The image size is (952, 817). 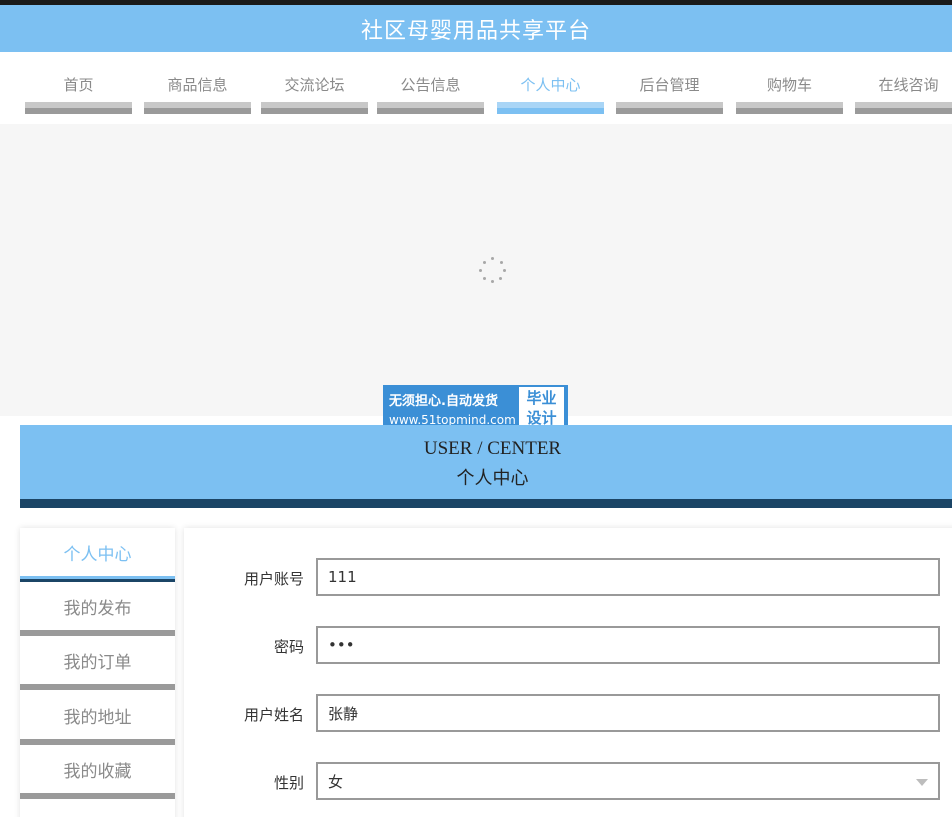 I want to click on form-row-name: 用户姓名, so click(x=568, y=713).